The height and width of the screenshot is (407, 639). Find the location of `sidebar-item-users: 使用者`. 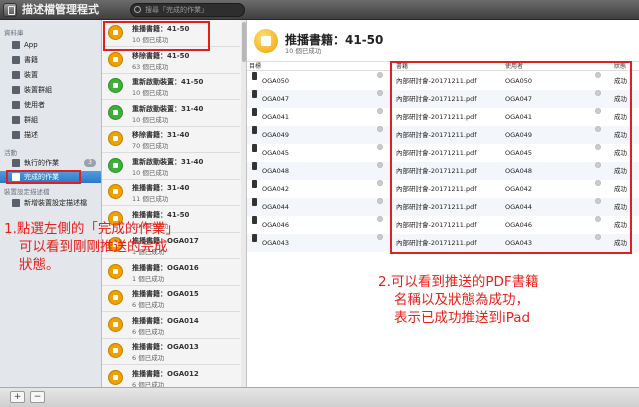

sidebar-item-users: 使用者 is located at coordinates (50, 105).